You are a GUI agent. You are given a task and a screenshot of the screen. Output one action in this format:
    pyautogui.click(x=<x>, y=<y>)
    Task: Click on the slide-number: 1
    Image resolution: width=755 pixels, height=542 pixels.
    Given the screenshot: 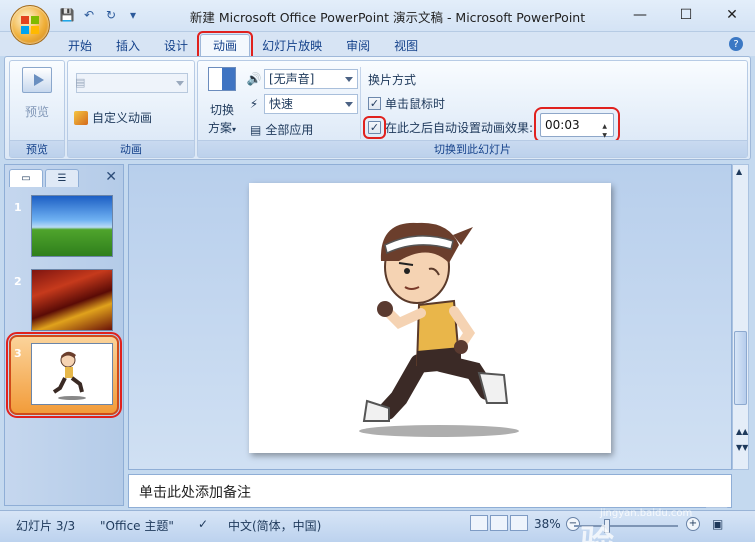 What is the action you would take?
    pyautogui.click(x=18, y=207)
    